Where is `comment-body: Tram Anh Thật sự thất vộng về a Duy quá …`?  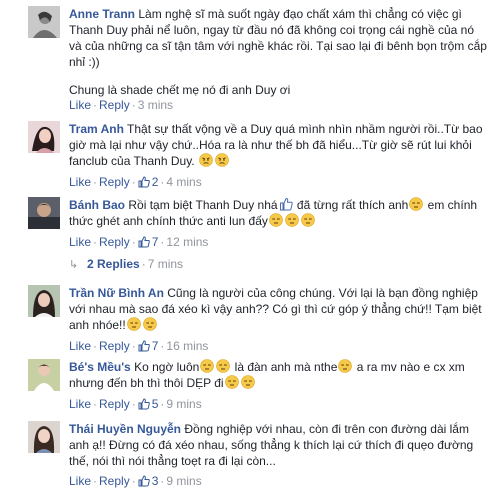 comment-body: Tram Anh Thật sự thất vộng về a Duy quá … is located at coordinates (278, 145).